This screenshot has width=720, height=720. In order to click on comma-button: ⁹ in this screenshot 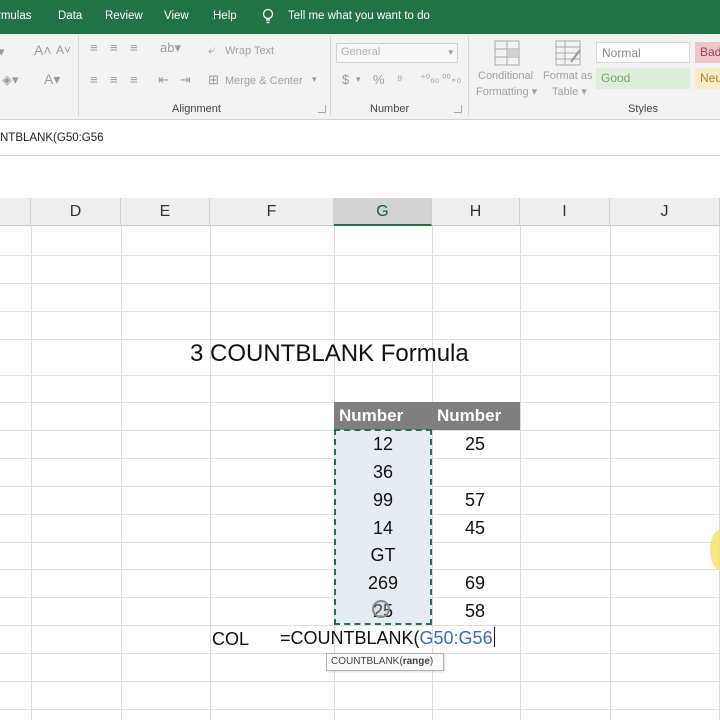, I will do `click(400, 79)`.